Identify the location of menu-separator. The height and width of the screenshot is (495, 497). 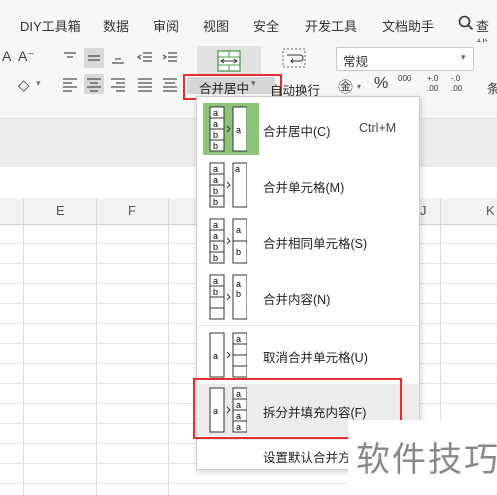
(308, 325).